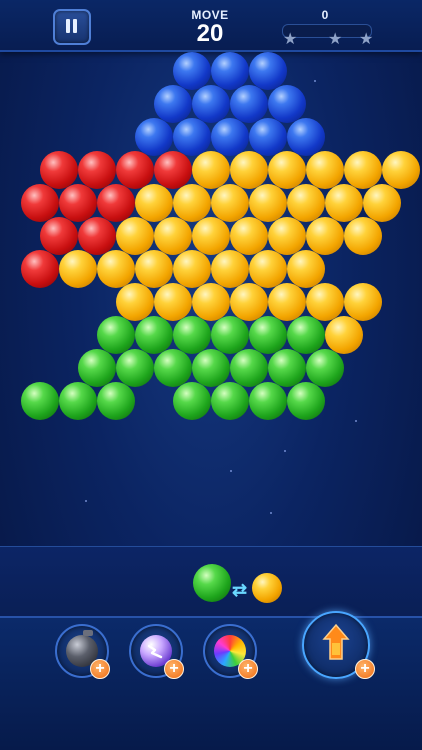 Image resolution: width=422 pixels, height=750 pixels. I want to click on bomb-fuse, so click(88, 633).